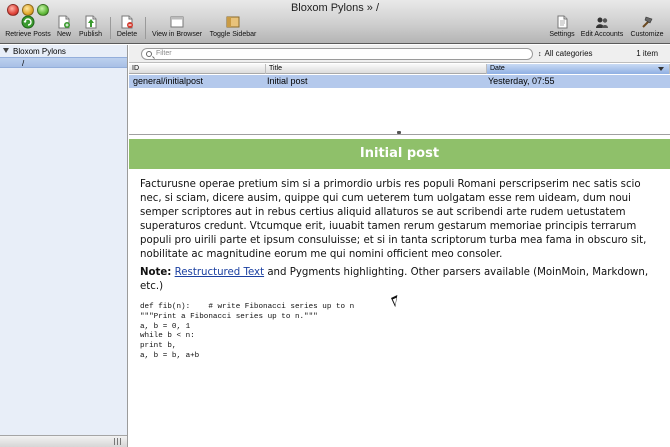 This screenshot has width=670, height=447. Describe the element at coordinates (521, 81) in the screenshot. I see `cell-date: Yesterday, 07:55` at that location.